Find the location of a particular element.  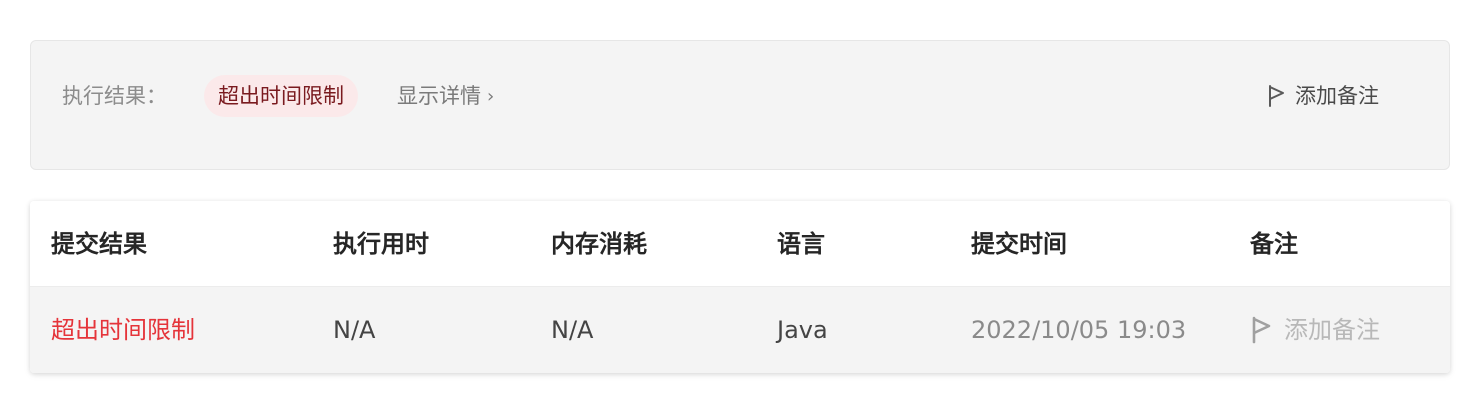

row-submit-time: 2022/10/05 19:03 is located at coordinates (1079, 330).